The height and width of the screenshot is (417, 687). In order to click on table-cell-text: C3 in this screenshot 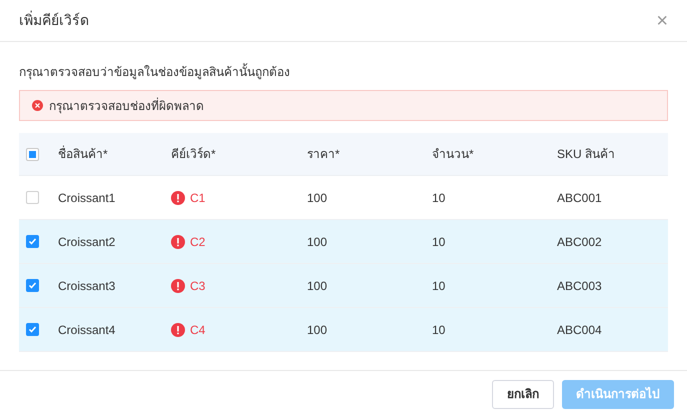, I will do `click(198, 286)`.